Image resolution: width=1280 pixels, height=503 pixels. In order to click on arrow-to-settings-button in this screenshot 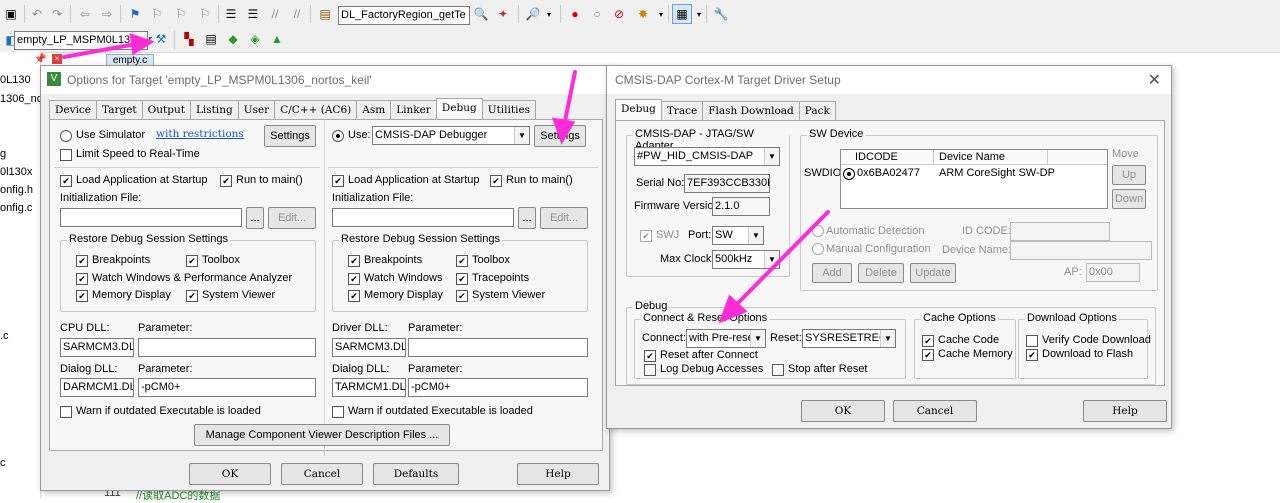, I will do `click(569, 99)`.